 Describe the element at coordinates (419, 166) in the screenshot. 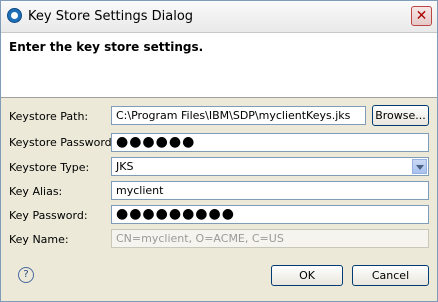

I see `chevron-down-icon` at that location.